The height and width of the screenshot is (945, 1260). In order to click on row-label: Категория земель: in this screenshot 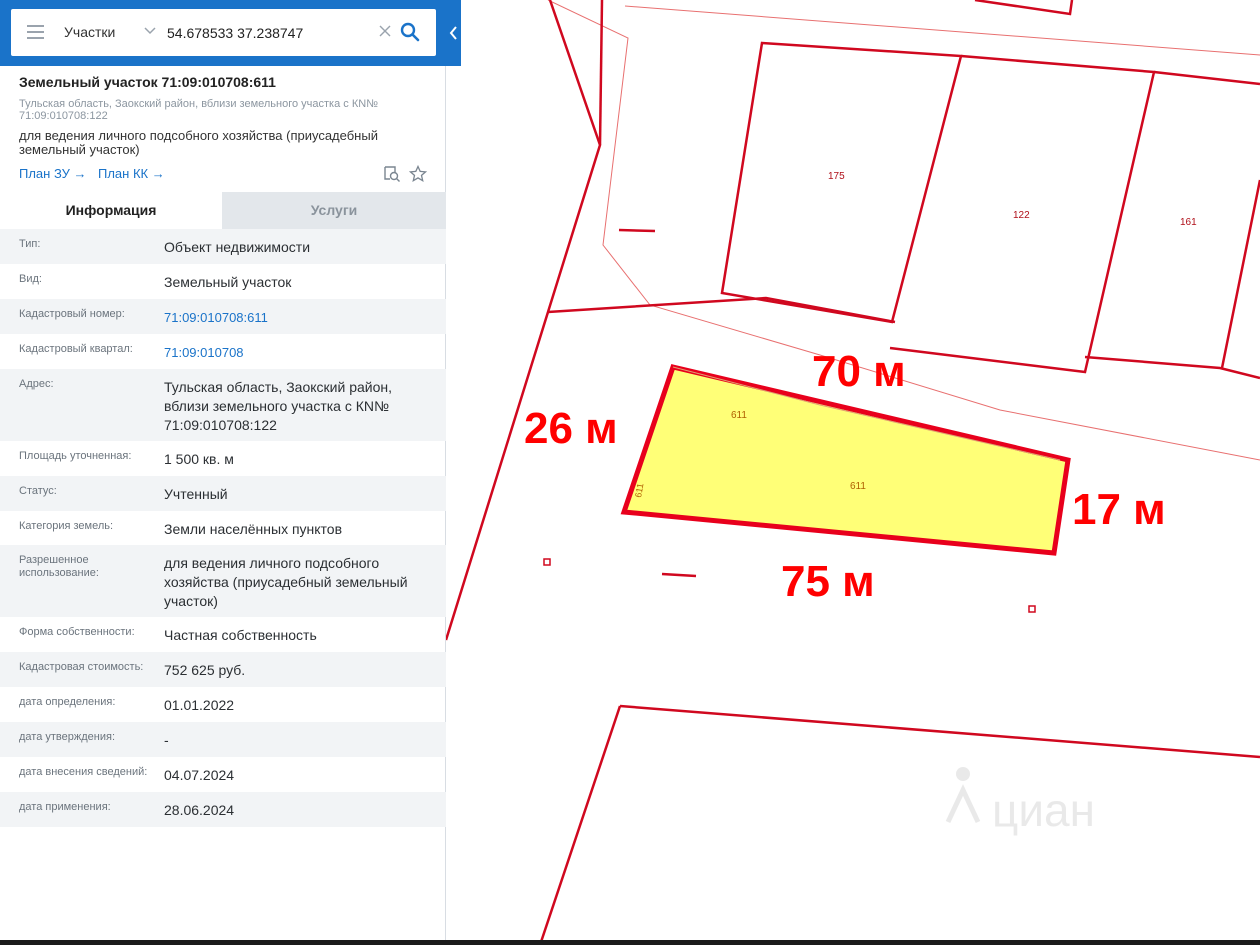, I will do `click(66, 526)`.